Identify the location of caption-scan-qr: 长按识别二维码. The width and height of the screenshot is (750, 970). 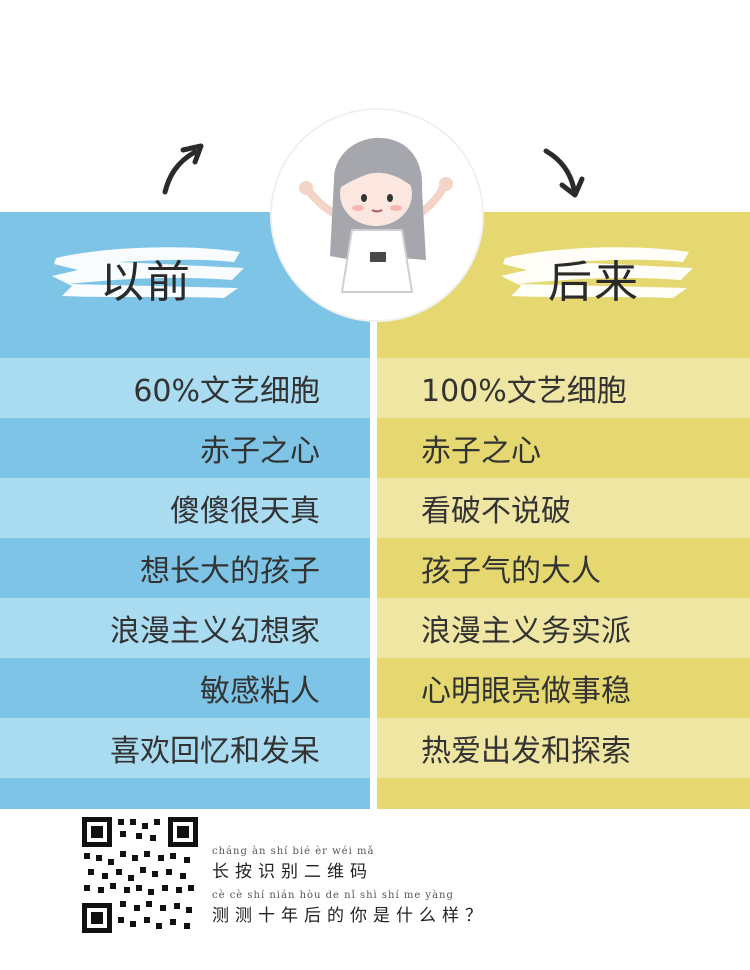
(292, 872).